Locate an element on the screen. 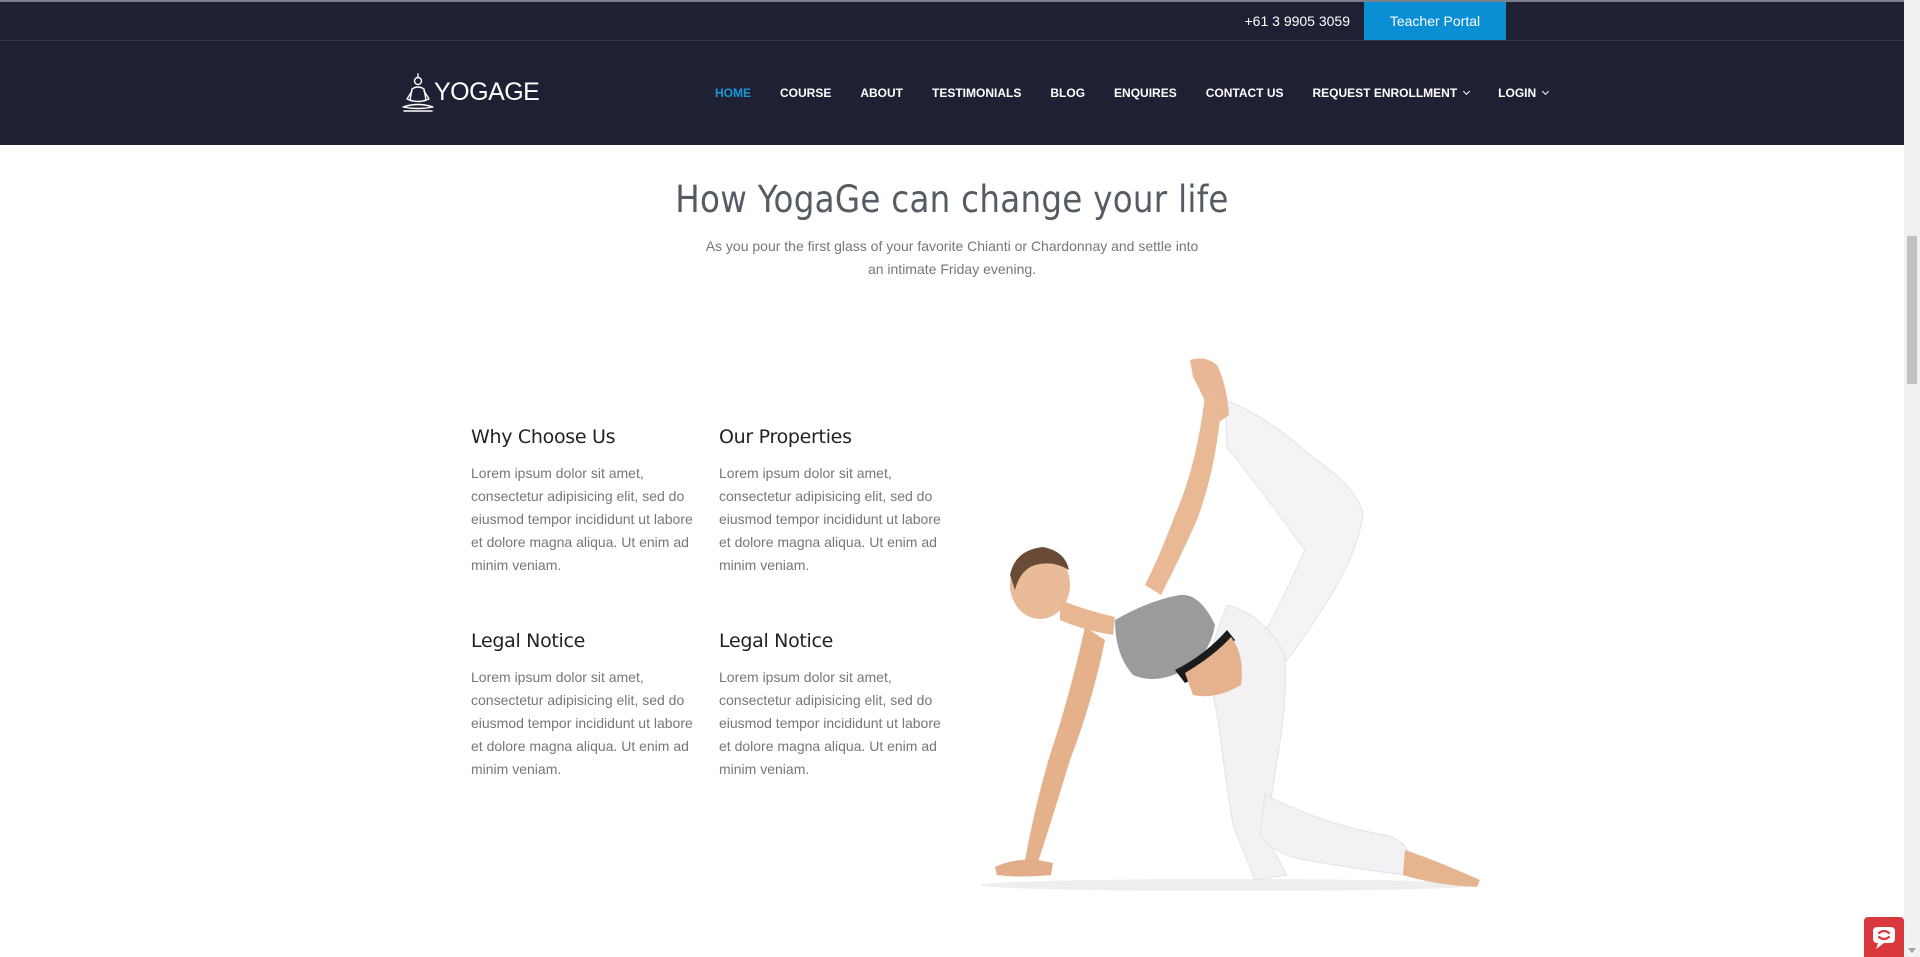 This screenshot has height=957, width=1920. nav-enquires: ENQUIRES is located at coordinates (1145, 93).